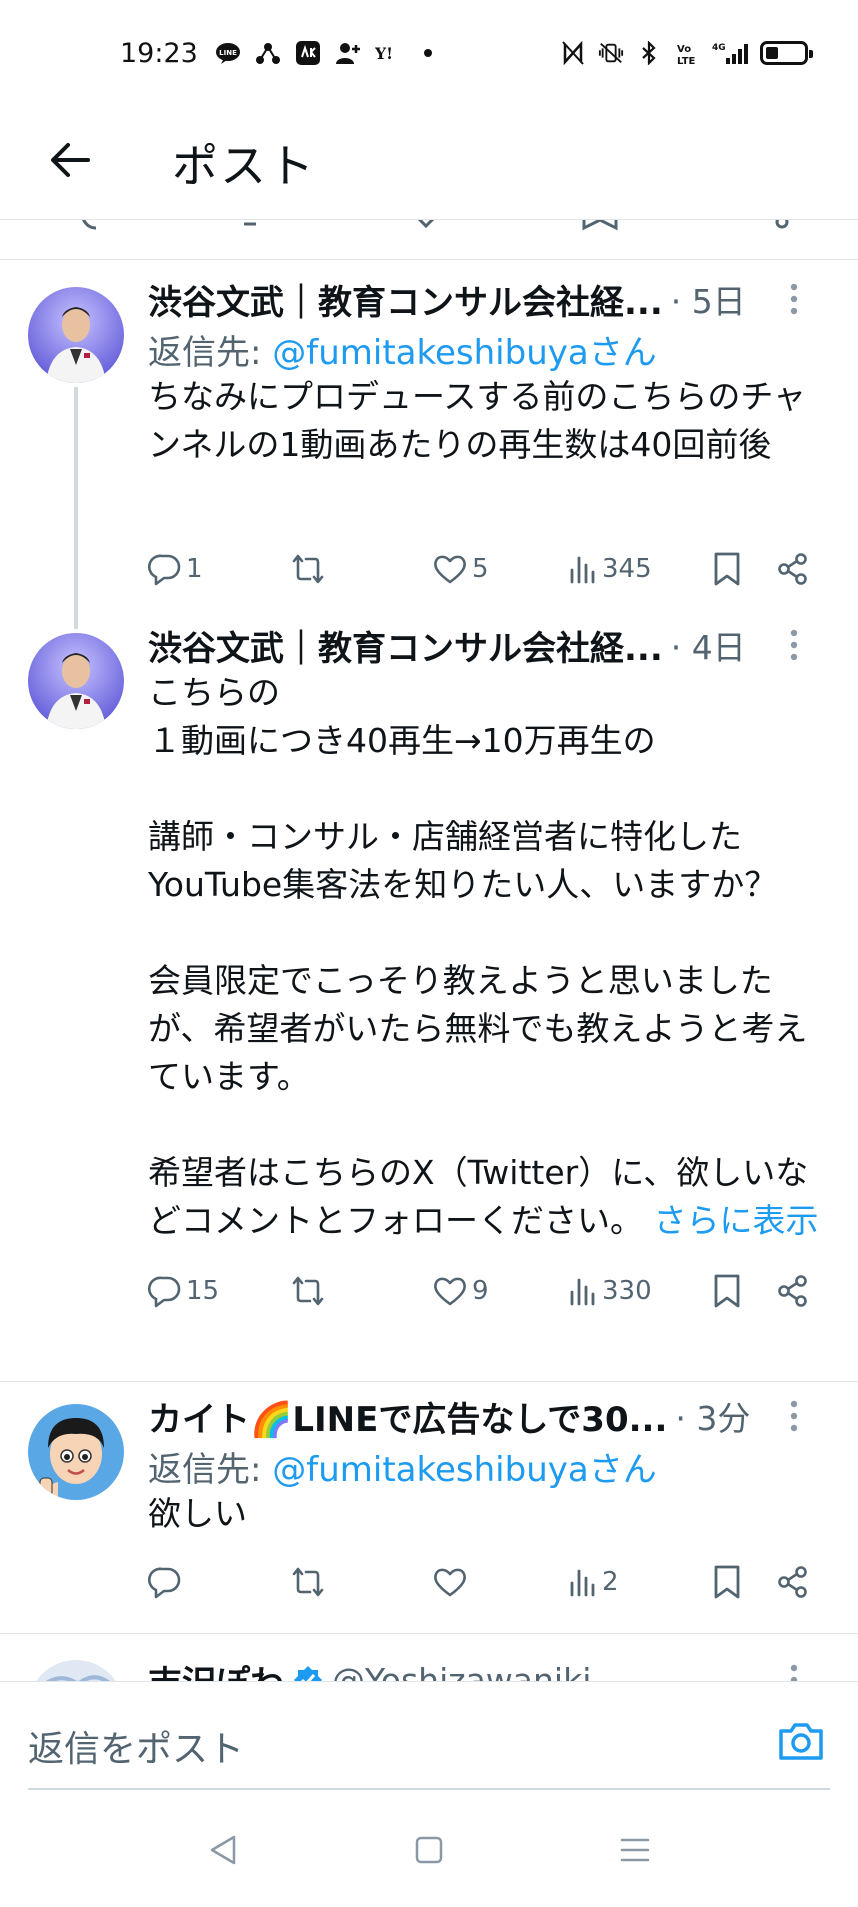  I want to click on nav-menu-button, so click(635, 1850).